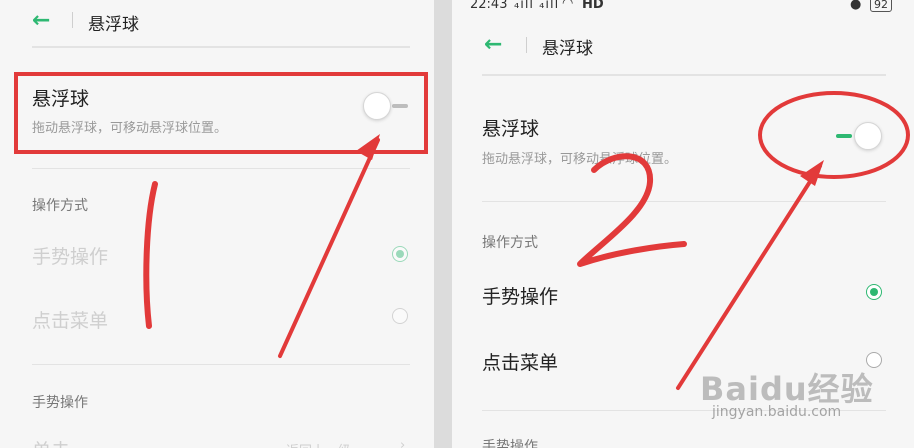  Describe the element at coordinates (777, 412) in the screenshot. I see `watermark-url: jingyan.baidu.com` at that location.